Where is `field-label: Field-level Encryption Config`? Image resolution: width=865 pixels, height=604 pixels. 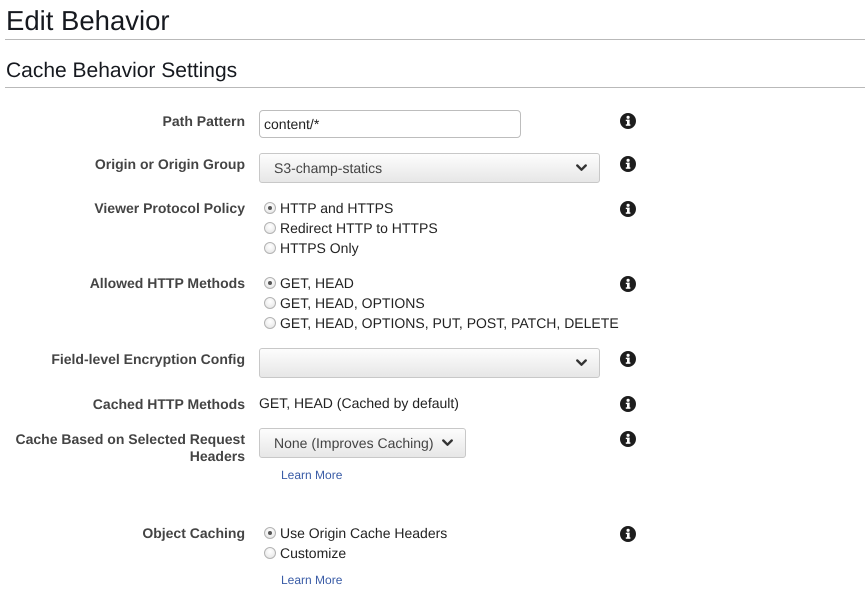
field-label: Field-level Encryption Config is located at coordinates (147, 359).